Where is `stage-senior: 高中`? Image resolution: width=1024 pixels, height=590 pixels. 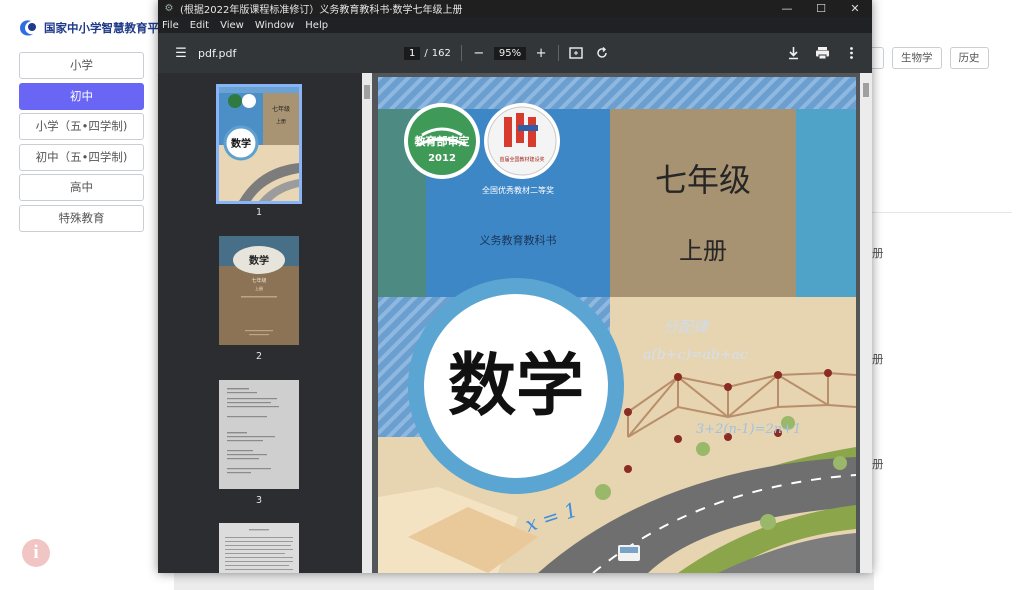
stage-senior: 高中 is located at coordinates (81, 187).